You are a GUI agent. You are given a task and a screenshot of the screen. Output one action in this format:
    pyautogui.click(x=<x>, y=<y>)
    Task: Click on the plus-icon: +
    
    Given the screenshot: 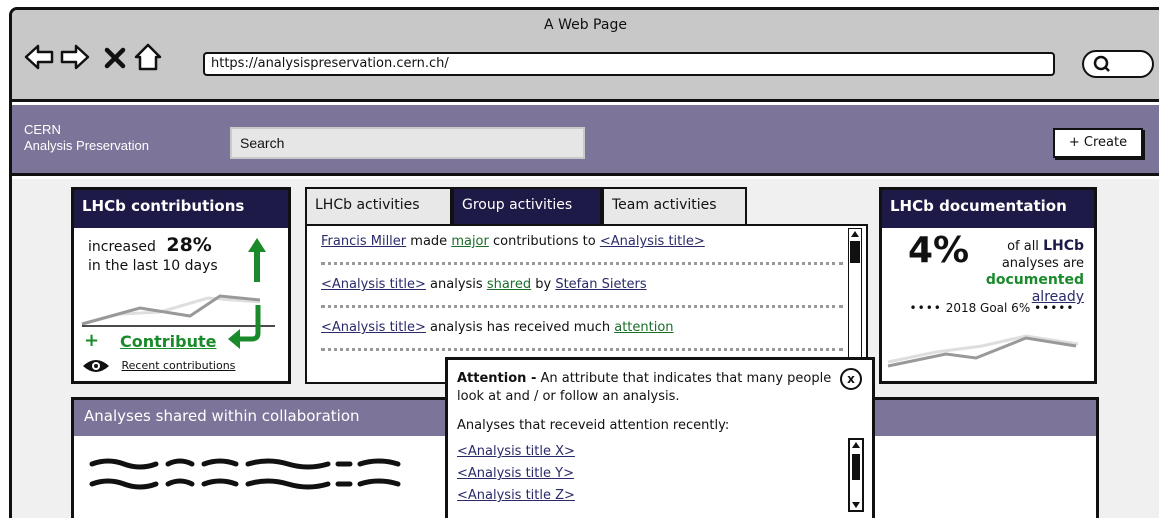 What is the action you would take?
    pyautogui.click(x=92, y=340)
    